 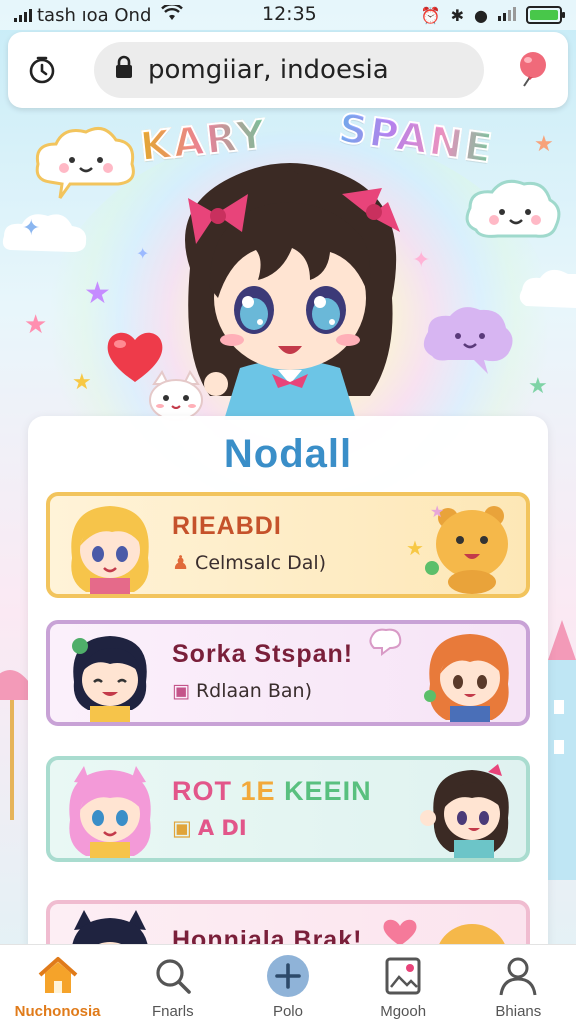 I want to click on card-title: ROT 1E KEEIN, so click(x=272, y=791).